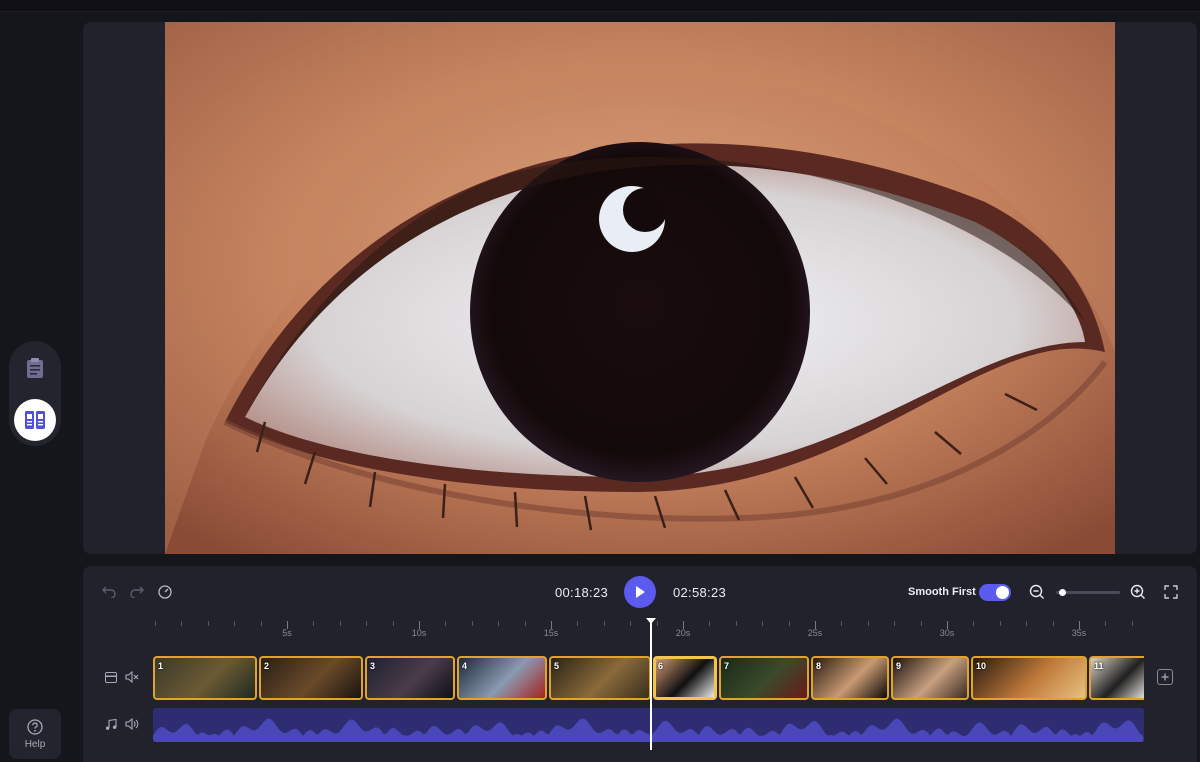  Describe the element at coordinates (661, 666) in the screenshot. I see `clip-number: 6` at that location.